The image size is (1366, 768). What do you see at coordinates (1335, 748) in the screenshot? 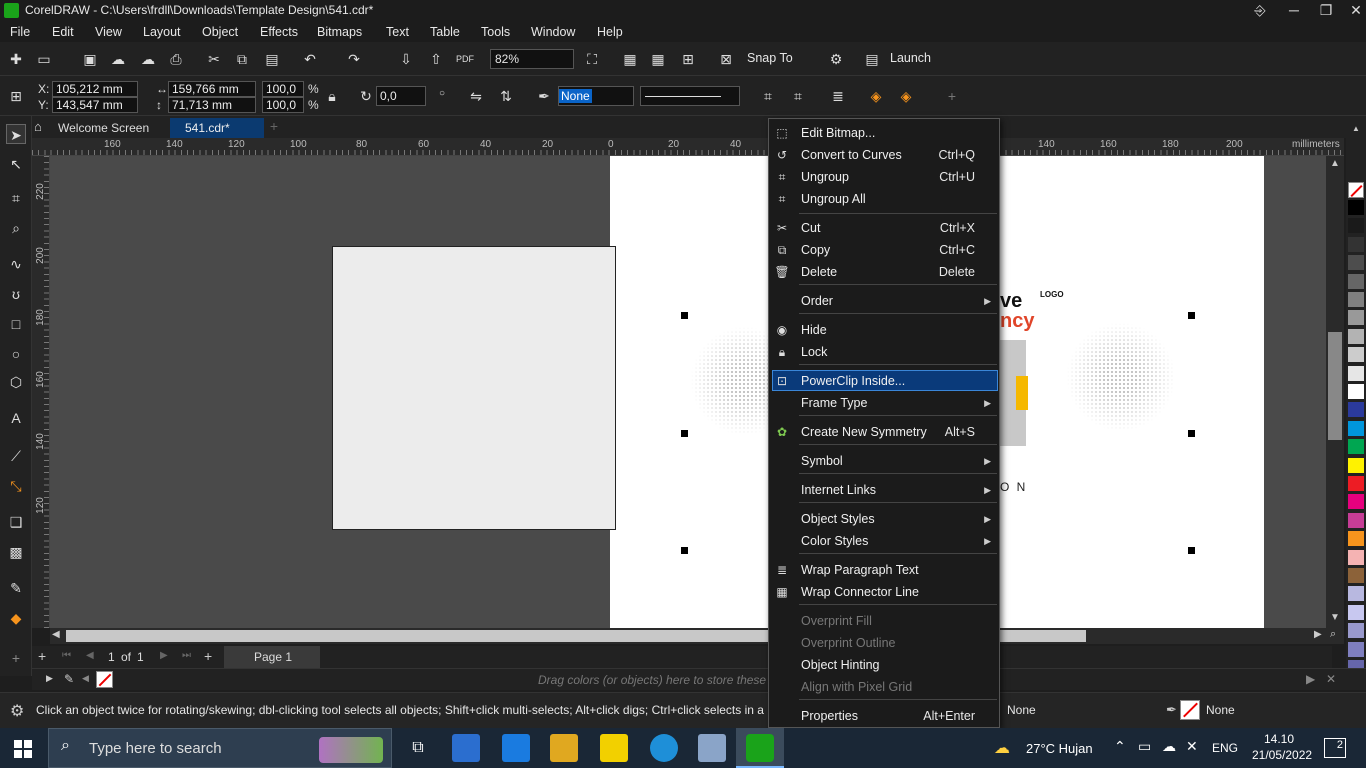
I see `notifications-icon: 2` at bounding box center [1335, 748].